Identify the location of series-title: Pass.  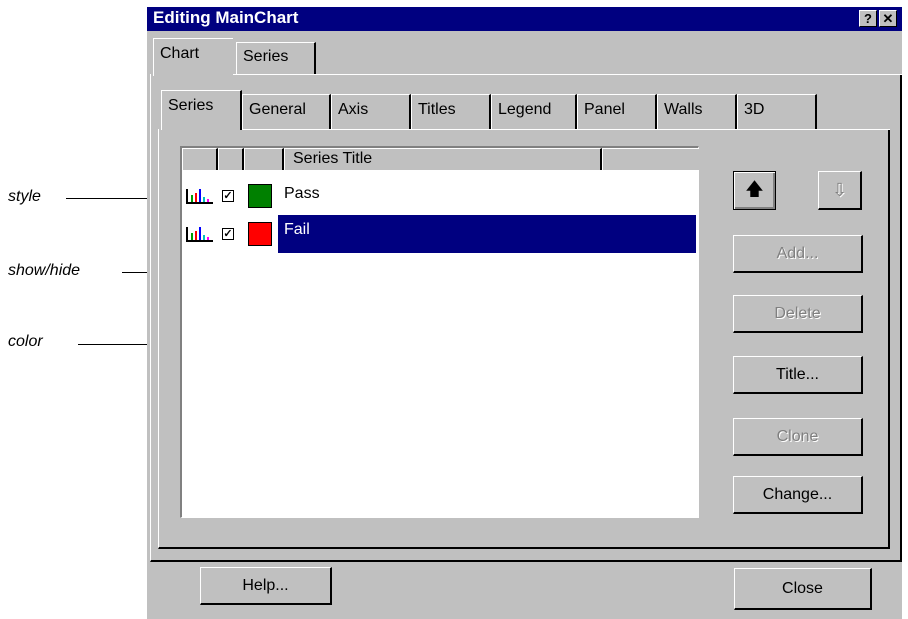
(302, 193).